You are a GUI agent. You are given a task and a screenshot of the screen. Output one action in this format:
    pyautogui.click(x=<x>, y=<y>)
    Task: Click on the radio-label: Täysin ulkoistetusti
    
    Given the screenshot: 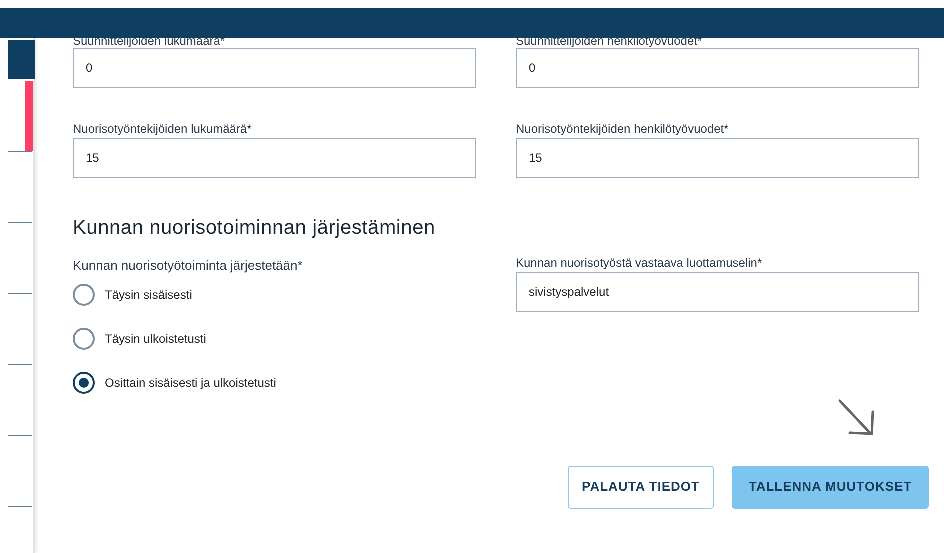 What is the action you would take?
    pyautogui.click(x=155, y=339)
    